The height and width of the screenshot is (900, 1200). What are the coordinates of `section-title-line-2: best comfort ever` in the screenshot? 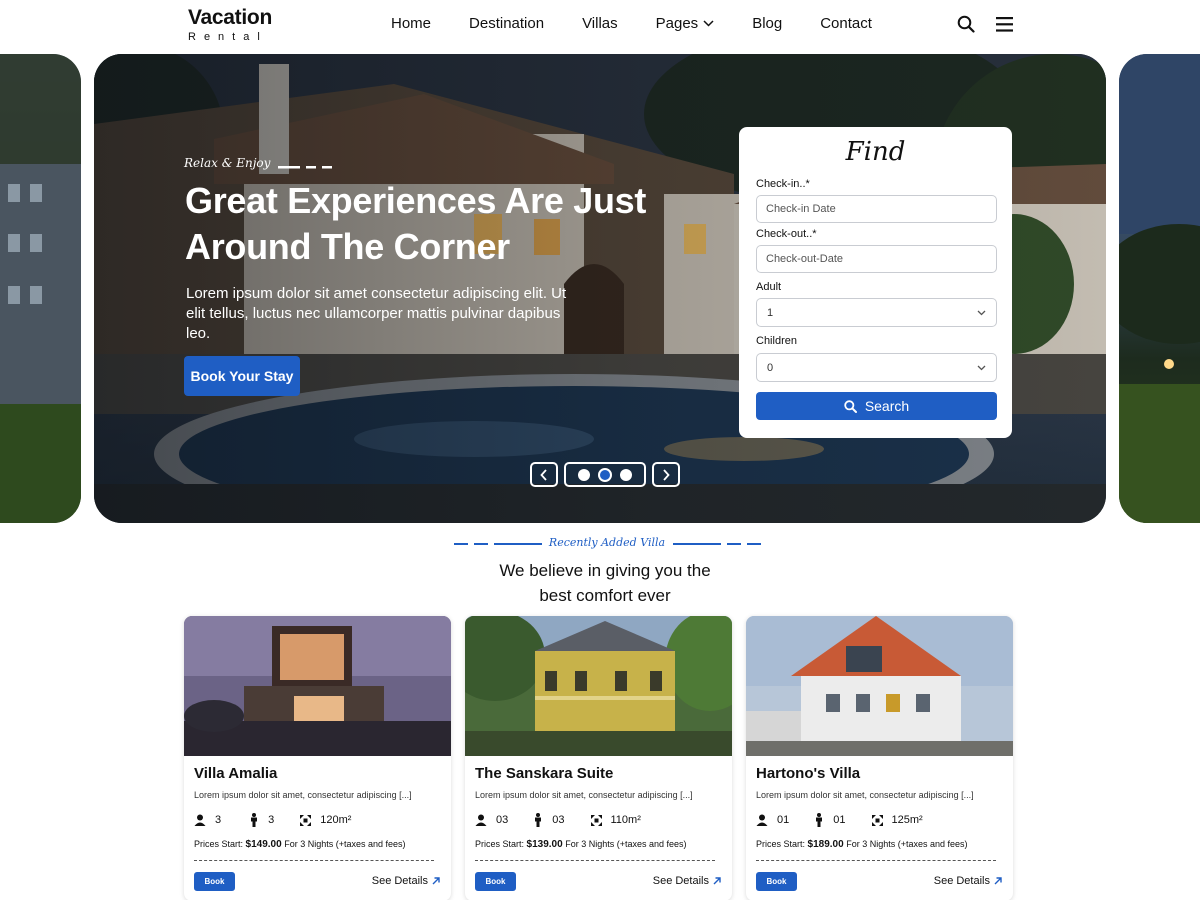 It's located at (605, 595).